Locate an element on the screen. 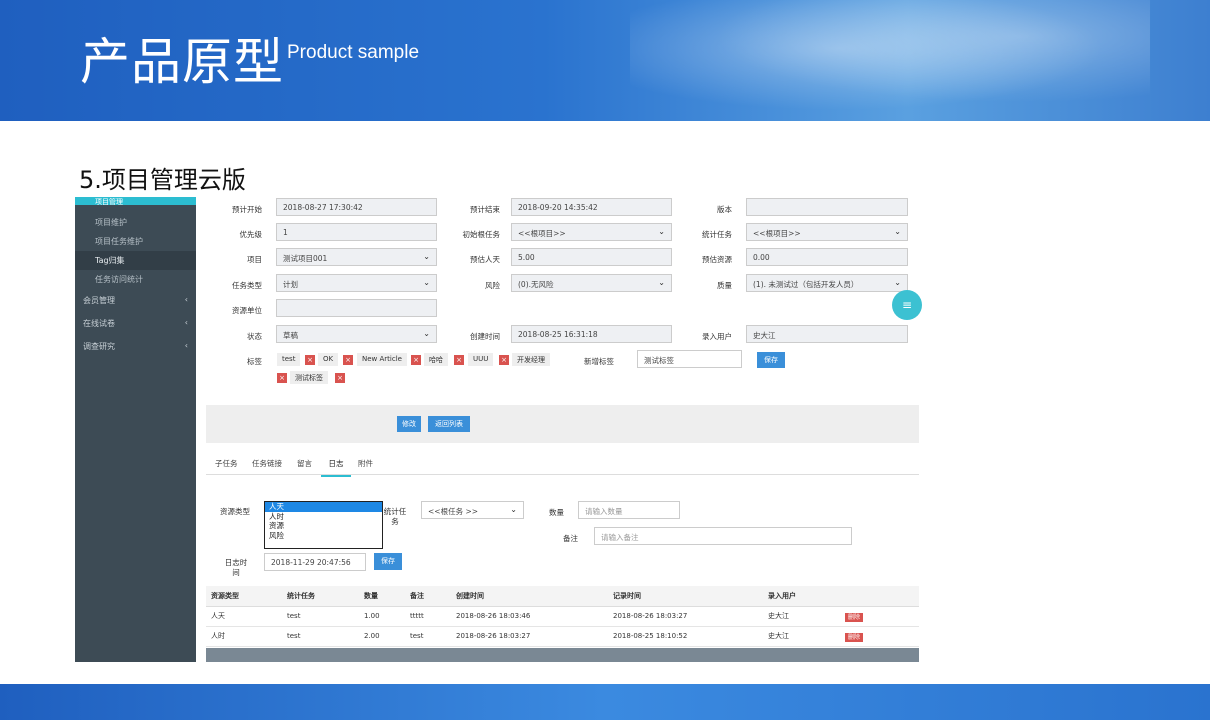  option-person-day: 人天 is located at coordinates (323, 507).